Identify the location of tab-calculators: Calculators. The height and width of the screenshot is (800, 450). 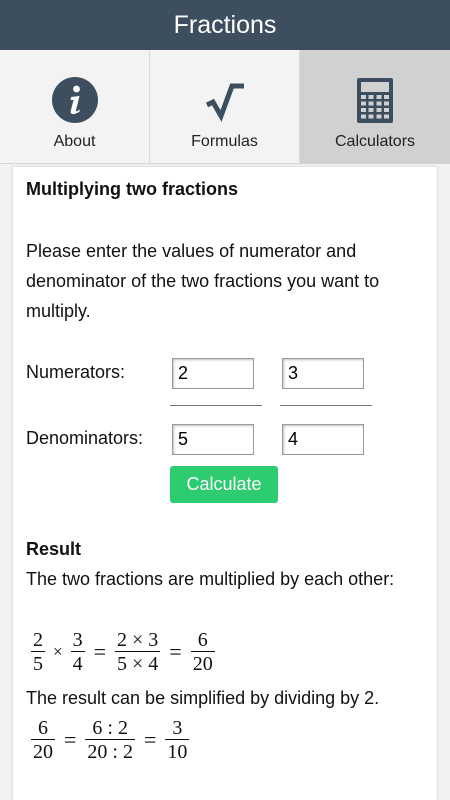
(375, 107).